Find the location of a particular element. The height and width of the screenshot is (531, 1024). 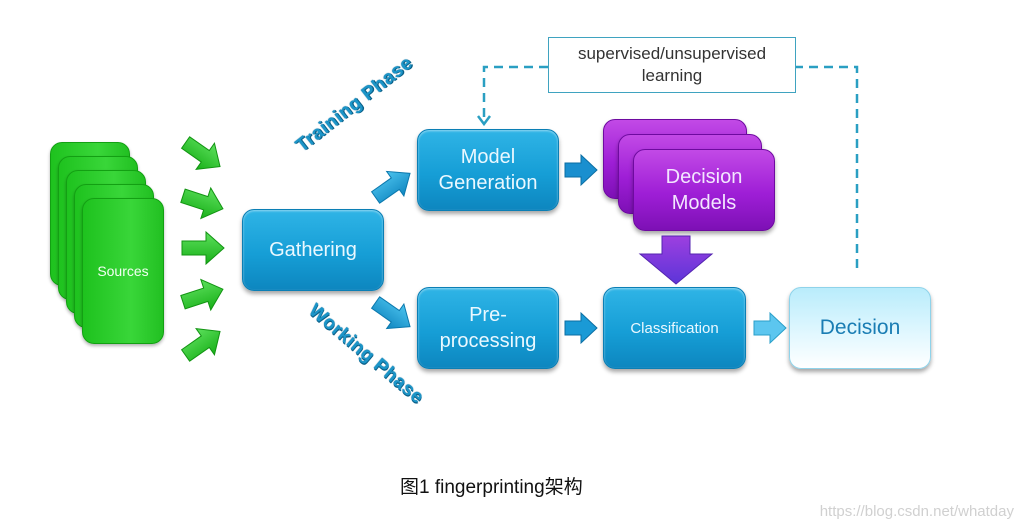

learning-label-box: supervised/unsupervised learning is located at coordinates (672, 65).